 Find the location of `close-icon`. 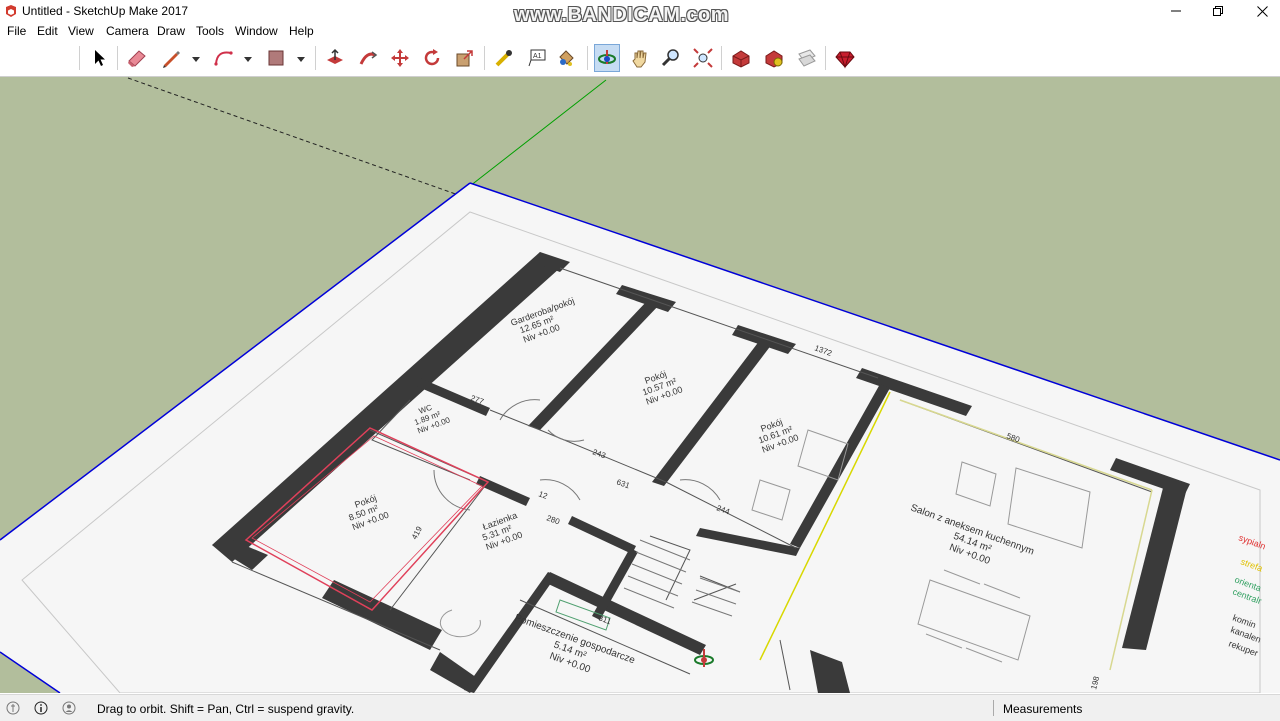

close-icon is located at coordinates (1262, 11).